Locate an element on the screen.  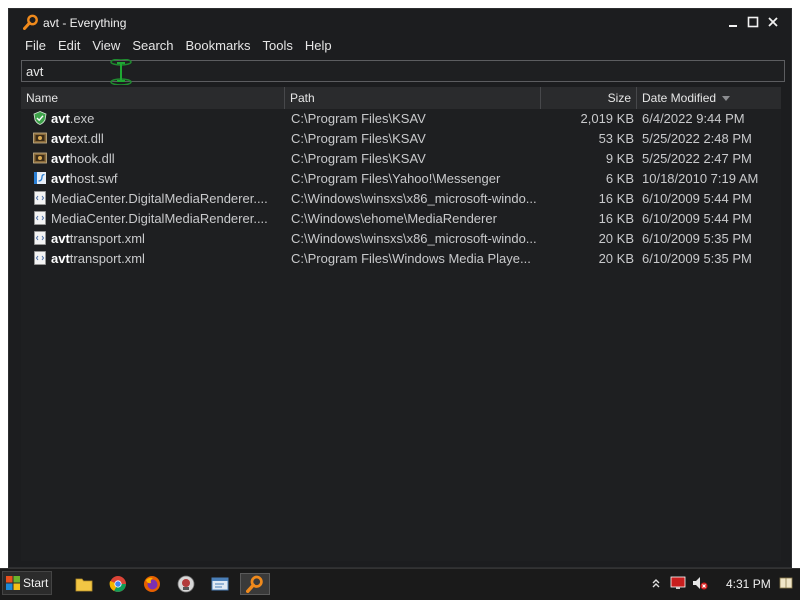
chevron-up-icon is located at coordinates (656, 583).